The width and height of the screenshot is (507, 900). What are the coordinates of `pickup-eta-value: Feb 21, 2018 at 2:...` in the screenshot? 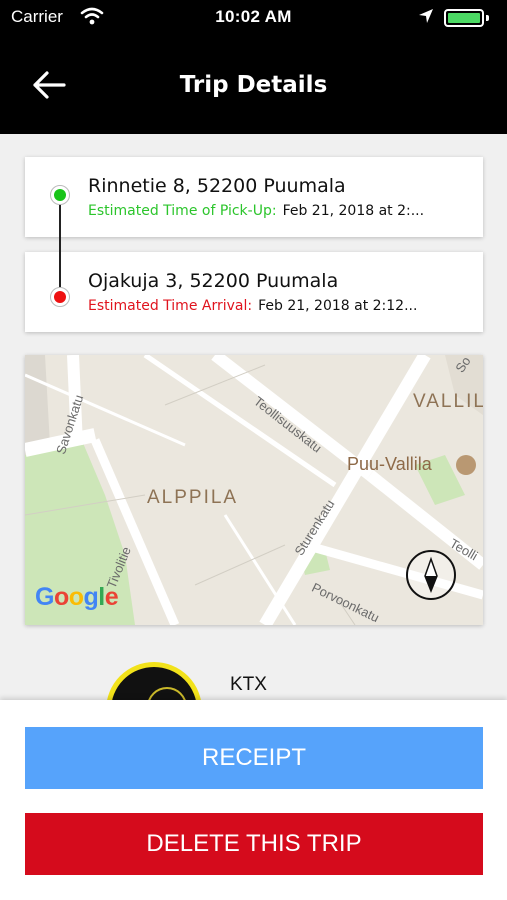 It's located at (353, 211).